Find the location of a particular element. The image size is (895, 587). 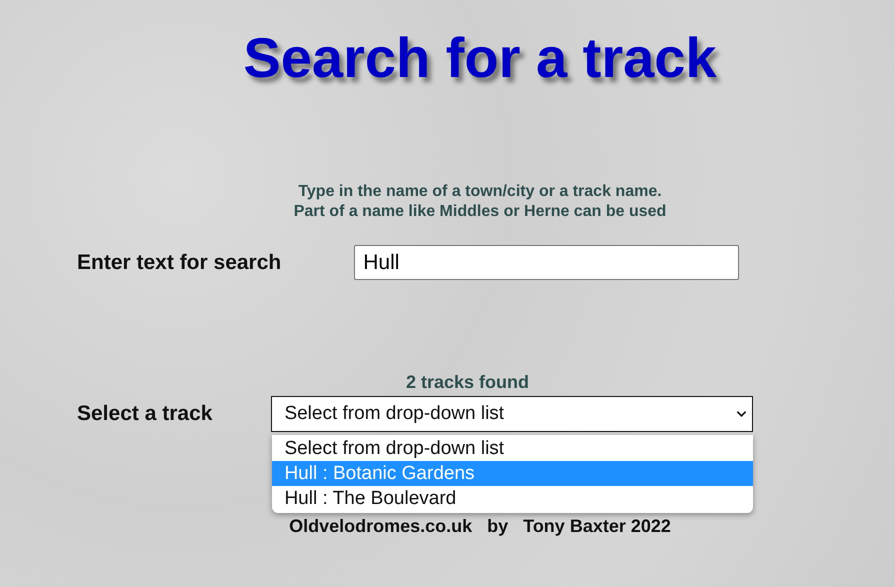

search-field: Hull is located at coordinates (547, 262).